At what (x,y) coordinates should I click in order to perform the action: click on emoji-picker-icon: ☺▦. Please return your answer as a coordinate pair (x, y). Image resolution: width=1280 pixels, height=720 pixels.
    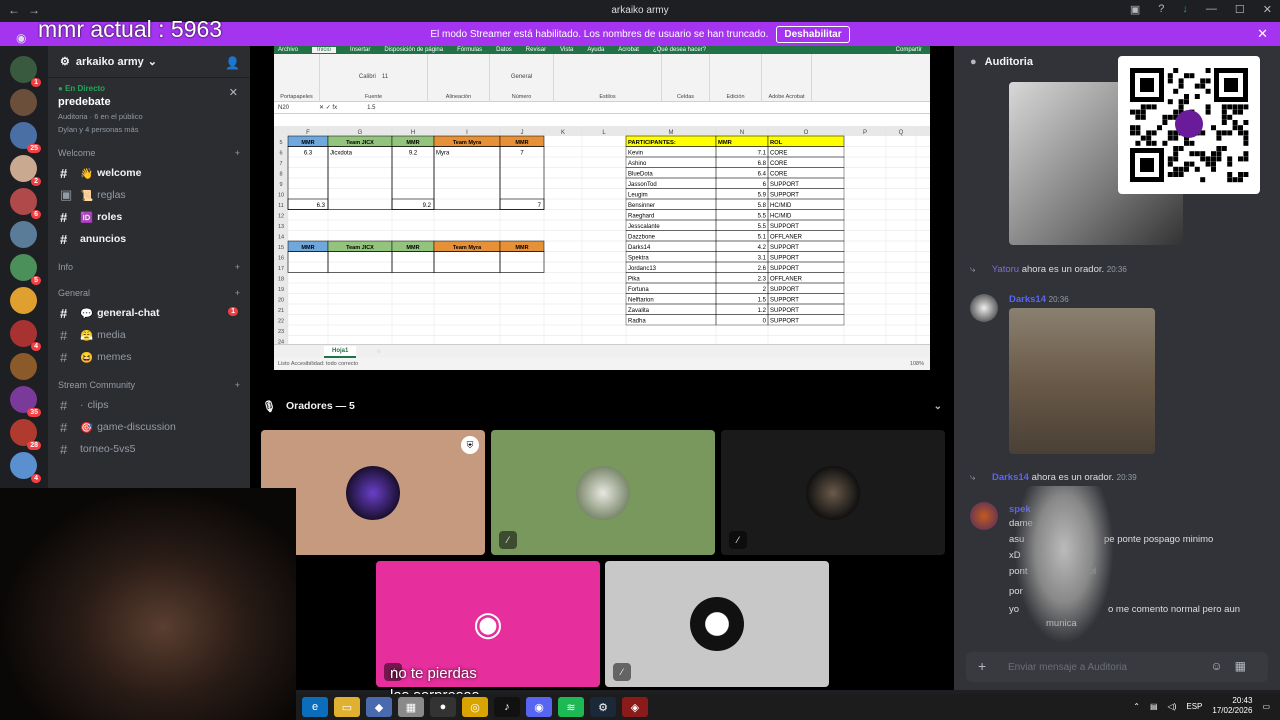
    Looking at the image, I should click on (1234, 666).